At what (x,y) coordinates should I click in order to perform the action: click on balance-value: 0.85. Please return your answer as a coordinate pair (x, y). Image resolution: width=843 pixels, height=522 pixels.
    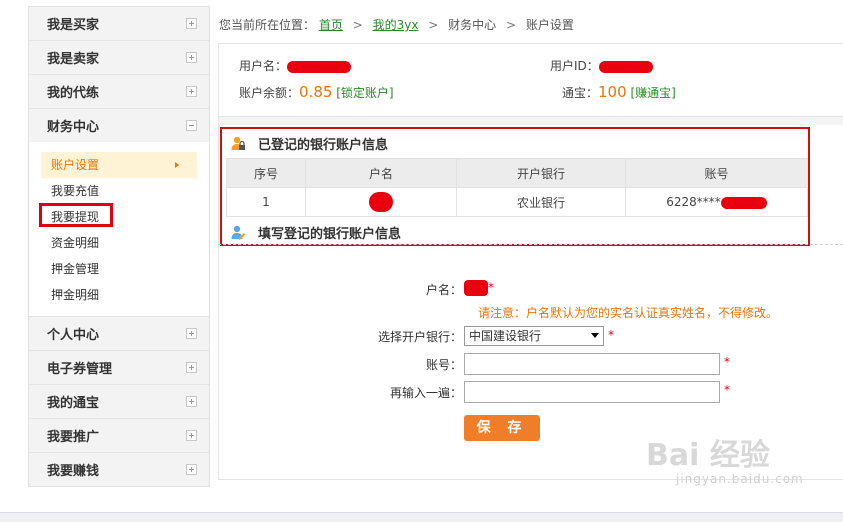
    Looking at the image, I should click on (316, 92).